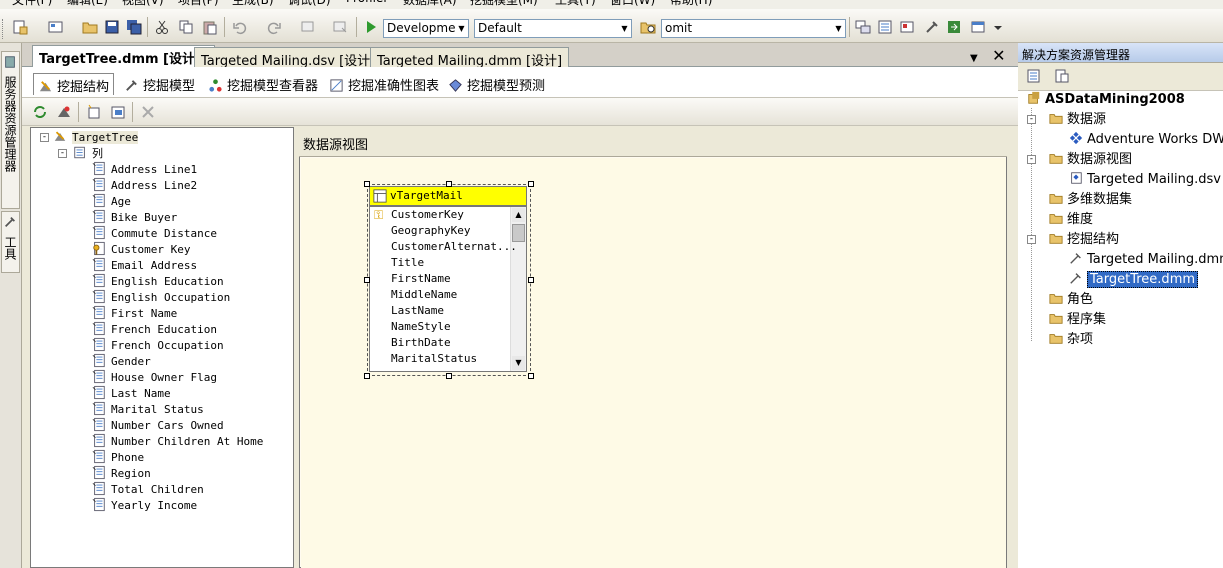 This screenshot has width=1223, height=568. What do you see at coordinates (158, 425) in the screenshot?
I see `tree-column-item: Number Cars Owned` at bounding box center [158, 425].